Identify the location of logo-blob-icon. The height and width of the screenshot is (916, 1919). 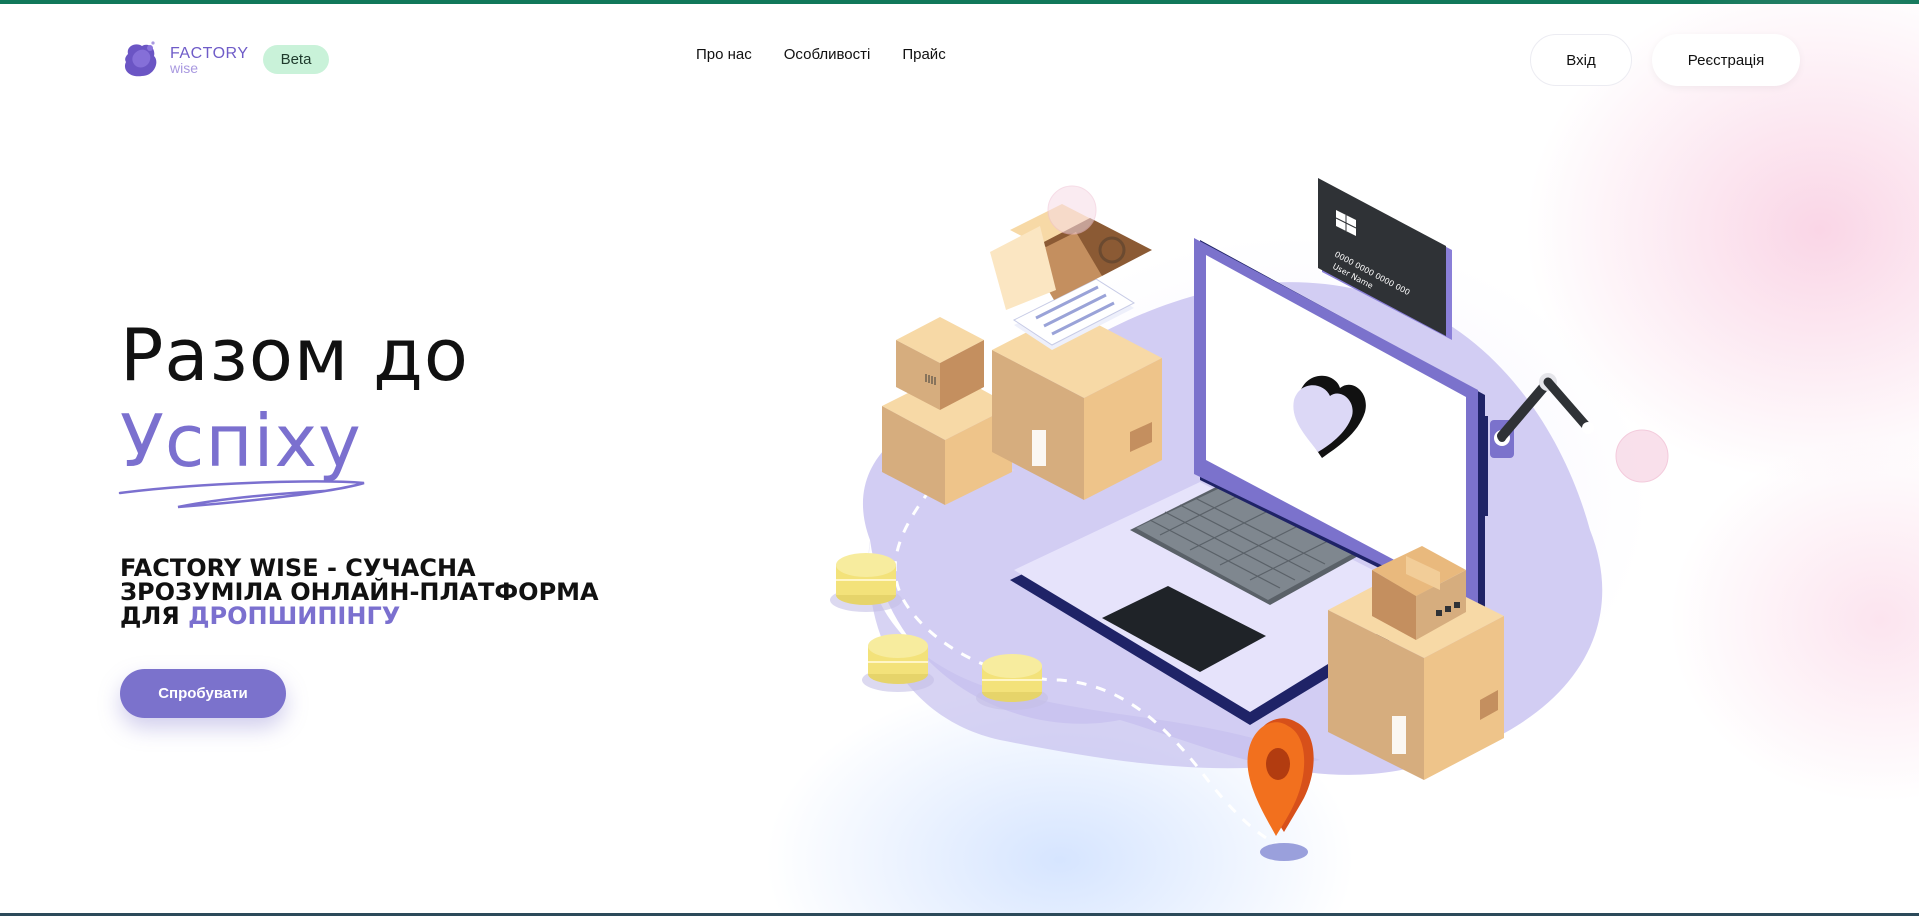
(140, 59).